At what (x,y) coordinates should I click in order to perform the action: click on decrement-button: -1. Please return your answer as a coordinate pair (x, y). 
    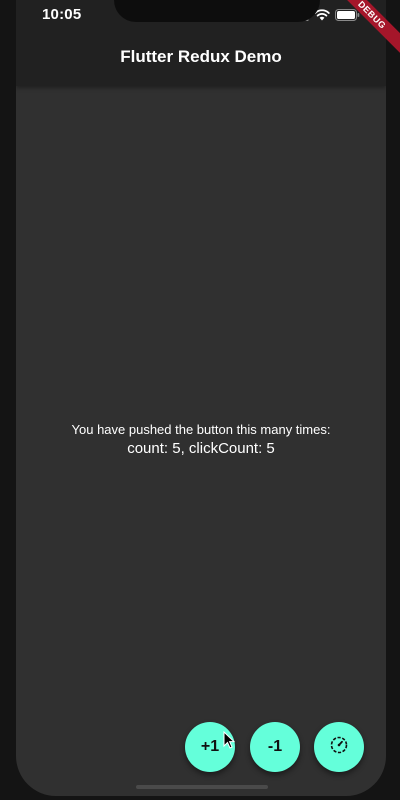
    Looking at the image, I should click on (275, 747).